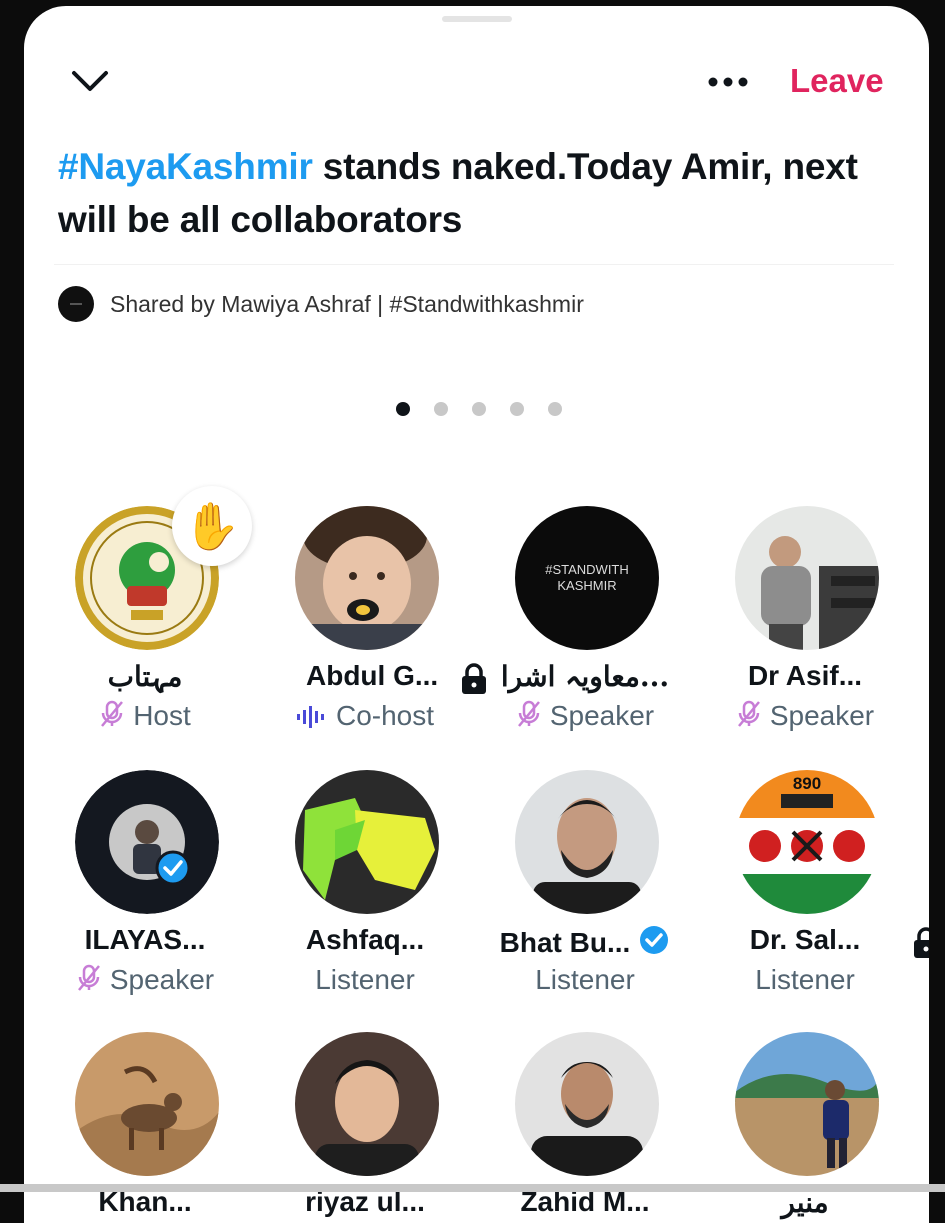 The image size is (945, 1223). What do you see at coordinates (477, 19) in the screenshot?
I see `sheet-grabber` at bounding box center [477, 19].